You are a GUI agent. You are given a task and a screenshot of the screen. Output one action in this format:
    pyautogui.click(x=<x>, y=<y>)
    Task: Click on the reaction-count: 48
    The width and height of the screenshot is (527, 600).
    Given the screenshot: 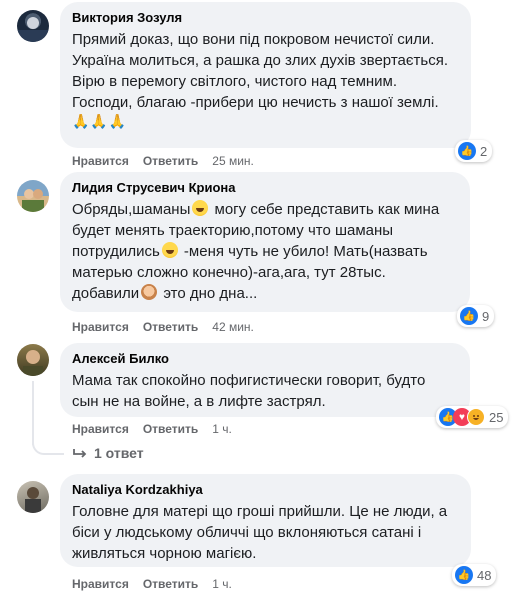 What is the action you would take?
    pyautogui.click(x=484, y=575)
    